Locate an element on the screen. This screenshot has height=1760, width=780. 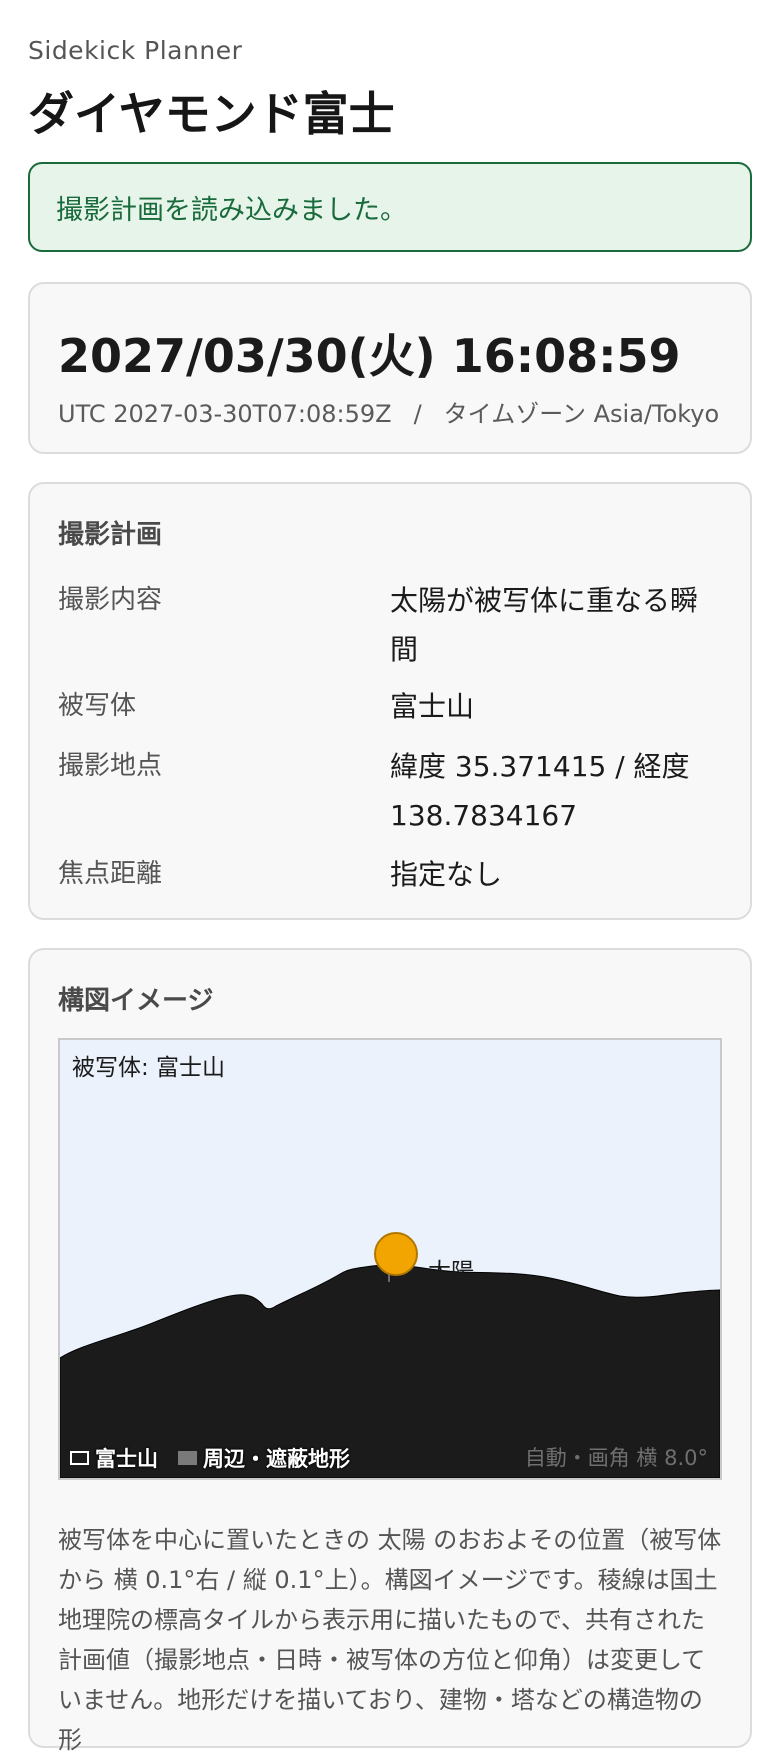
plan-title: 撮影計画 is located at coordinates (110, 535).